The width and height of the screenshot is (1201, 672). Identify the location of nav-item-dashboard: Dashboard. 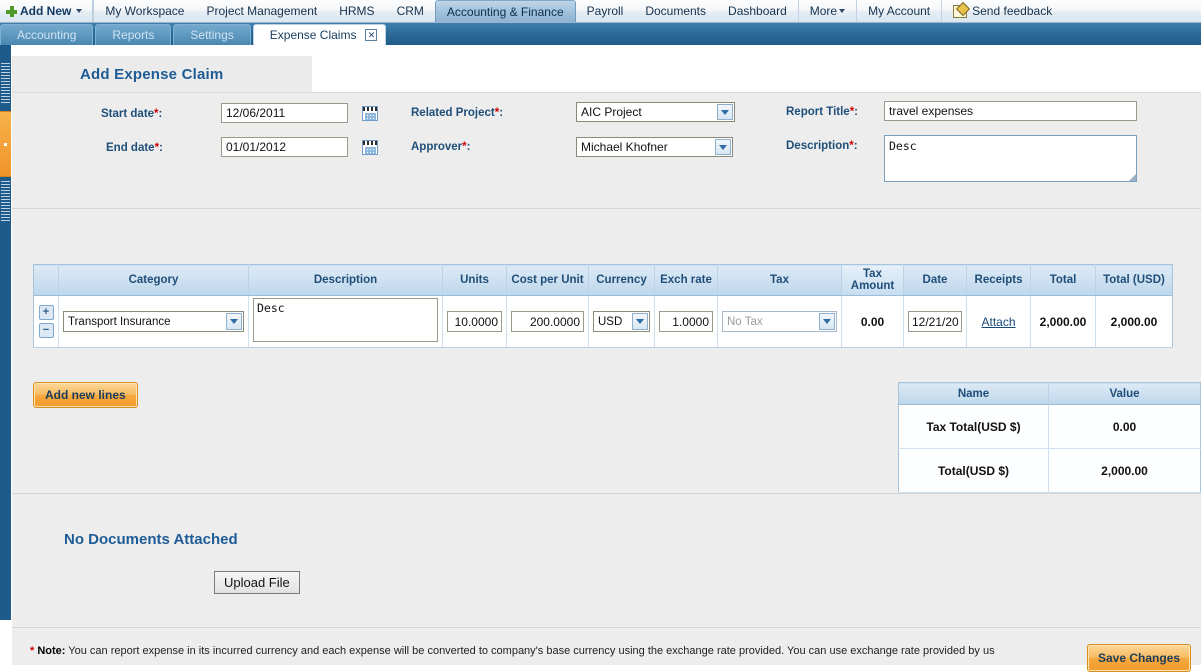
(757, 11).